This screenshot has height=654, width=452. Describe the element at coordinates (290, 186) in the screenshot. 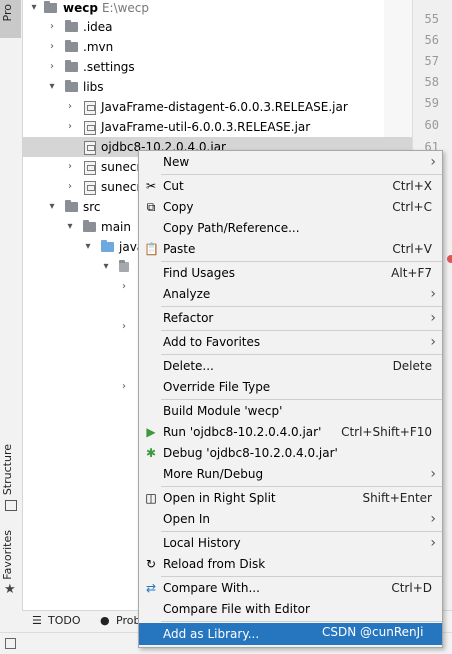

I see `menu-item-cut: ✂ Cut Ctrl+X` at that location.